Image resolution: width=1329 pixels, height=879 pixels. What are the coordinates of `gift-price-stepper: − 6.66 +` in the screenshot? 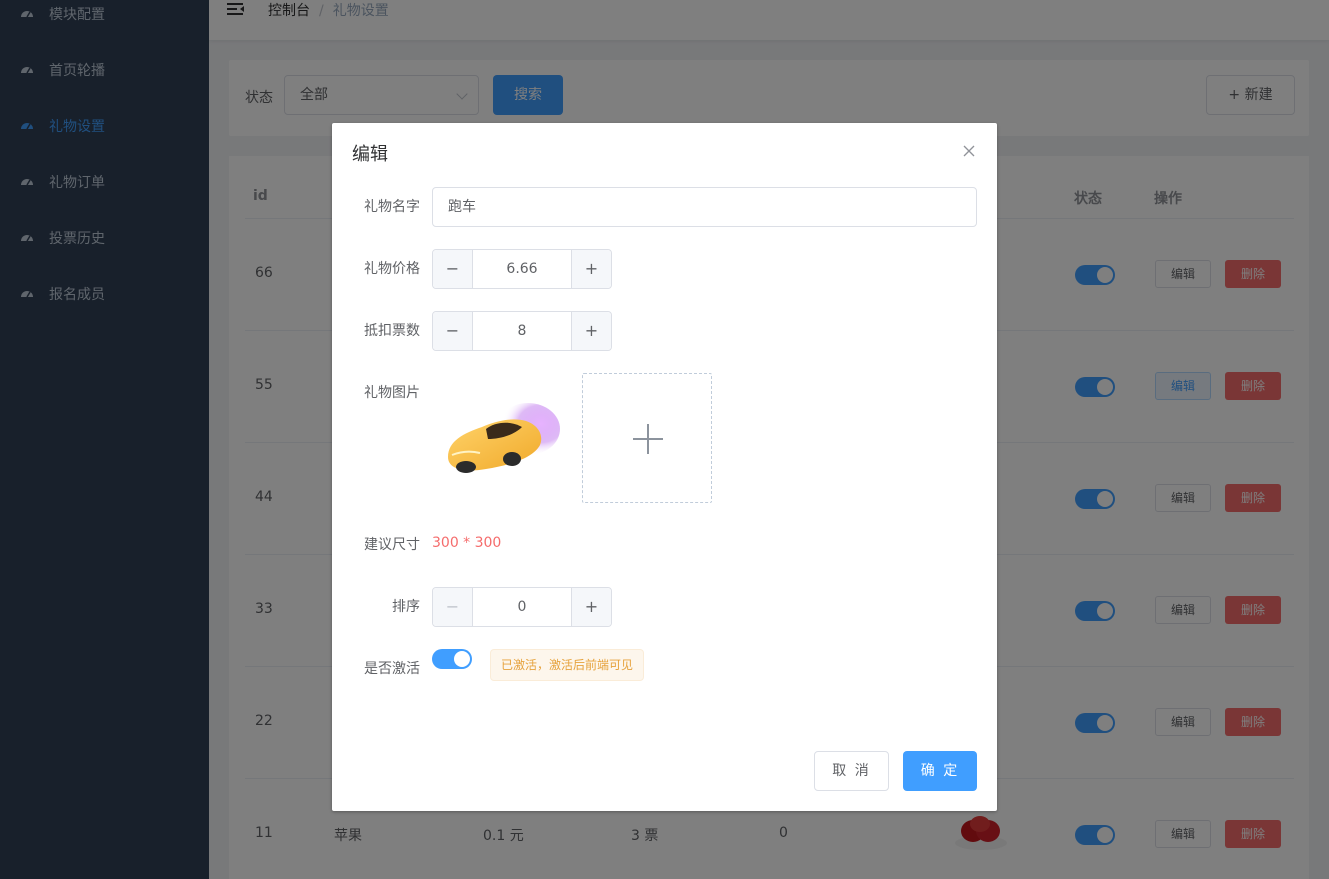 It's located at (522, 269).